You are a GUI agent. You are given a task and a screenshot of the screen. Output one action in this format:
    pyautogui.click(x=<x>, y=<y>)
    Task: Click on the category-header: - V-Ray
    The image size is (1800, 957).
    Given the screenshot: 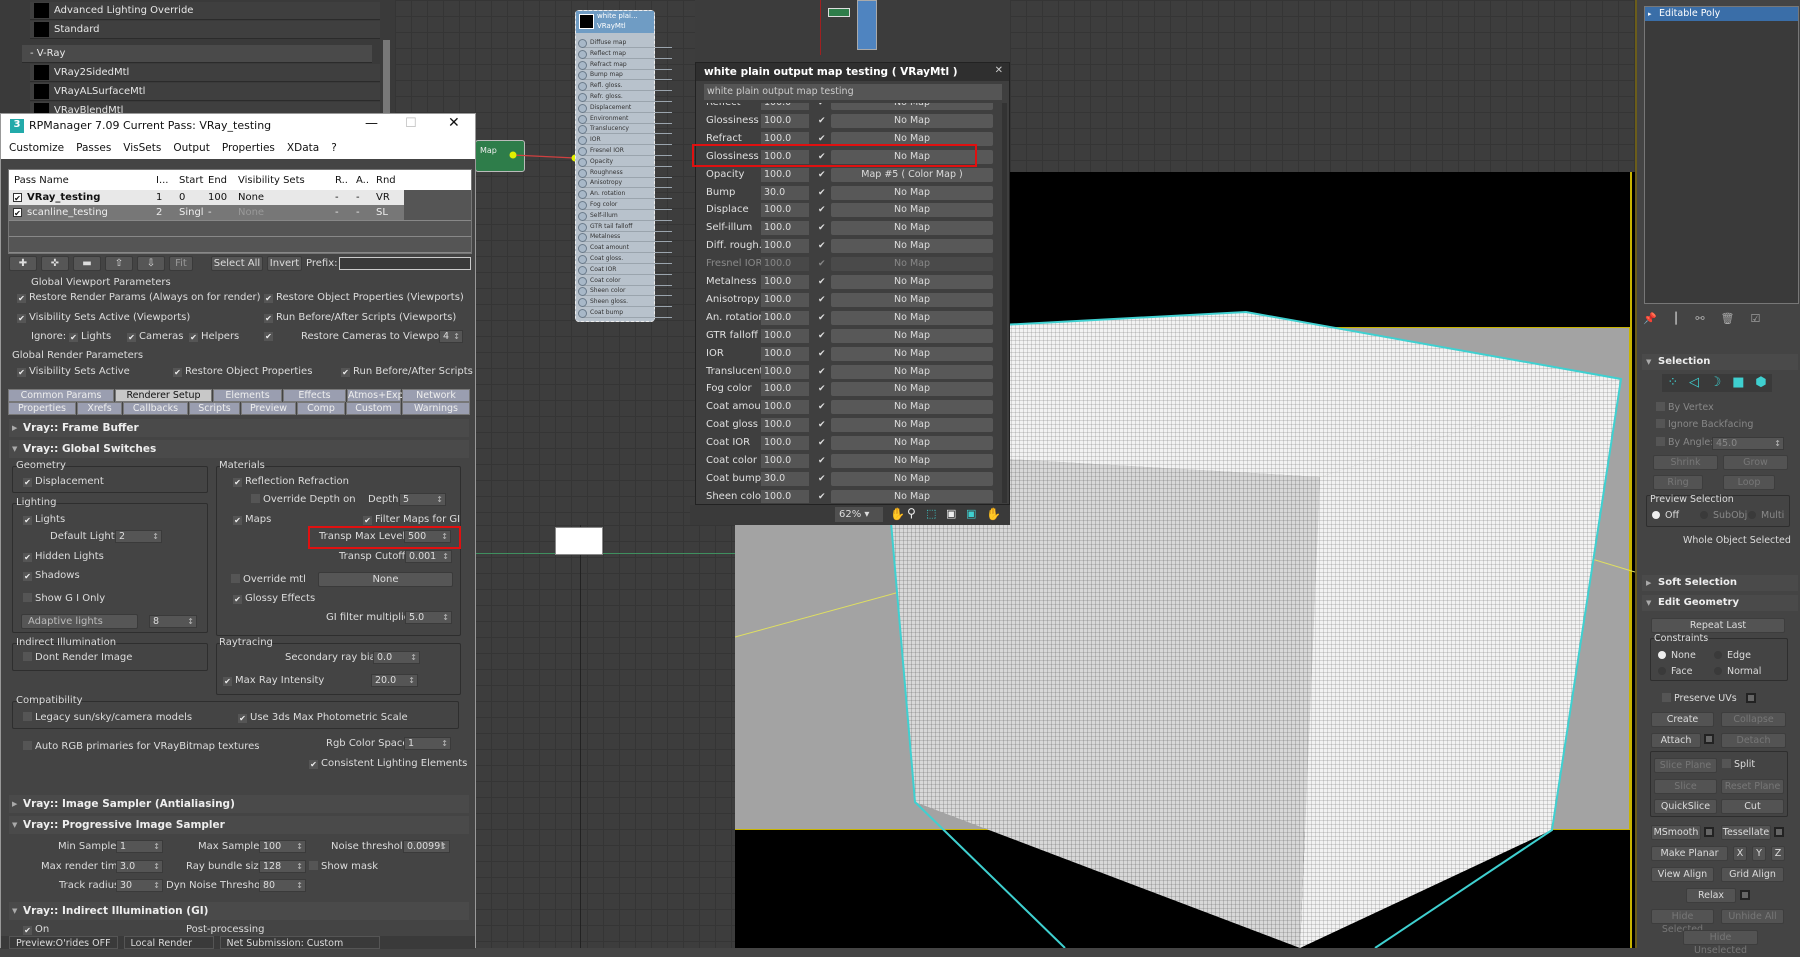 What is the action you would take?
    pyautogui.click(x=197, y=54)
    